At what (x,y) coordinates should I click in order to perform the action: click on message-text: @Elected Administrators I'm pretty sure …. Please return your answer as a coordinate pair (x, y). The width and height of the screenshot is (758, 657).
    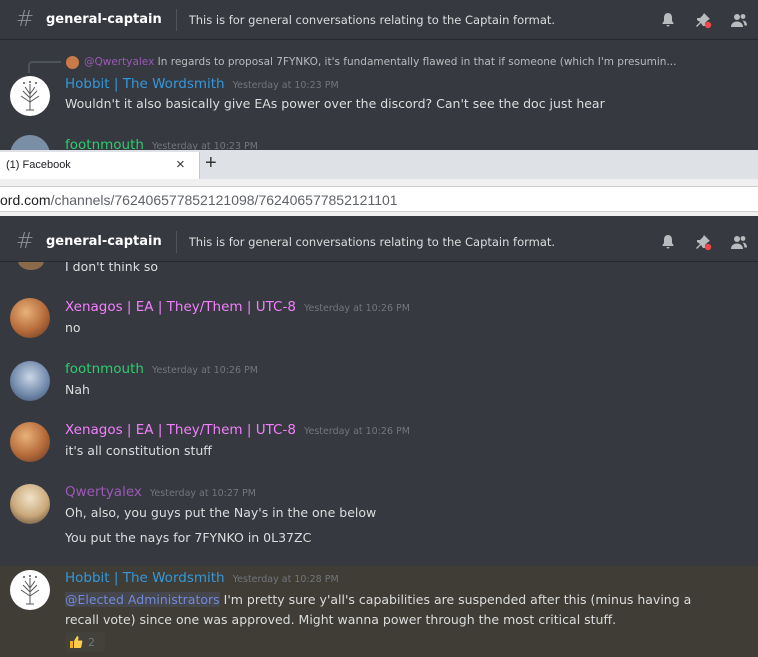
    Looking at the image, I should click on (378, 599).